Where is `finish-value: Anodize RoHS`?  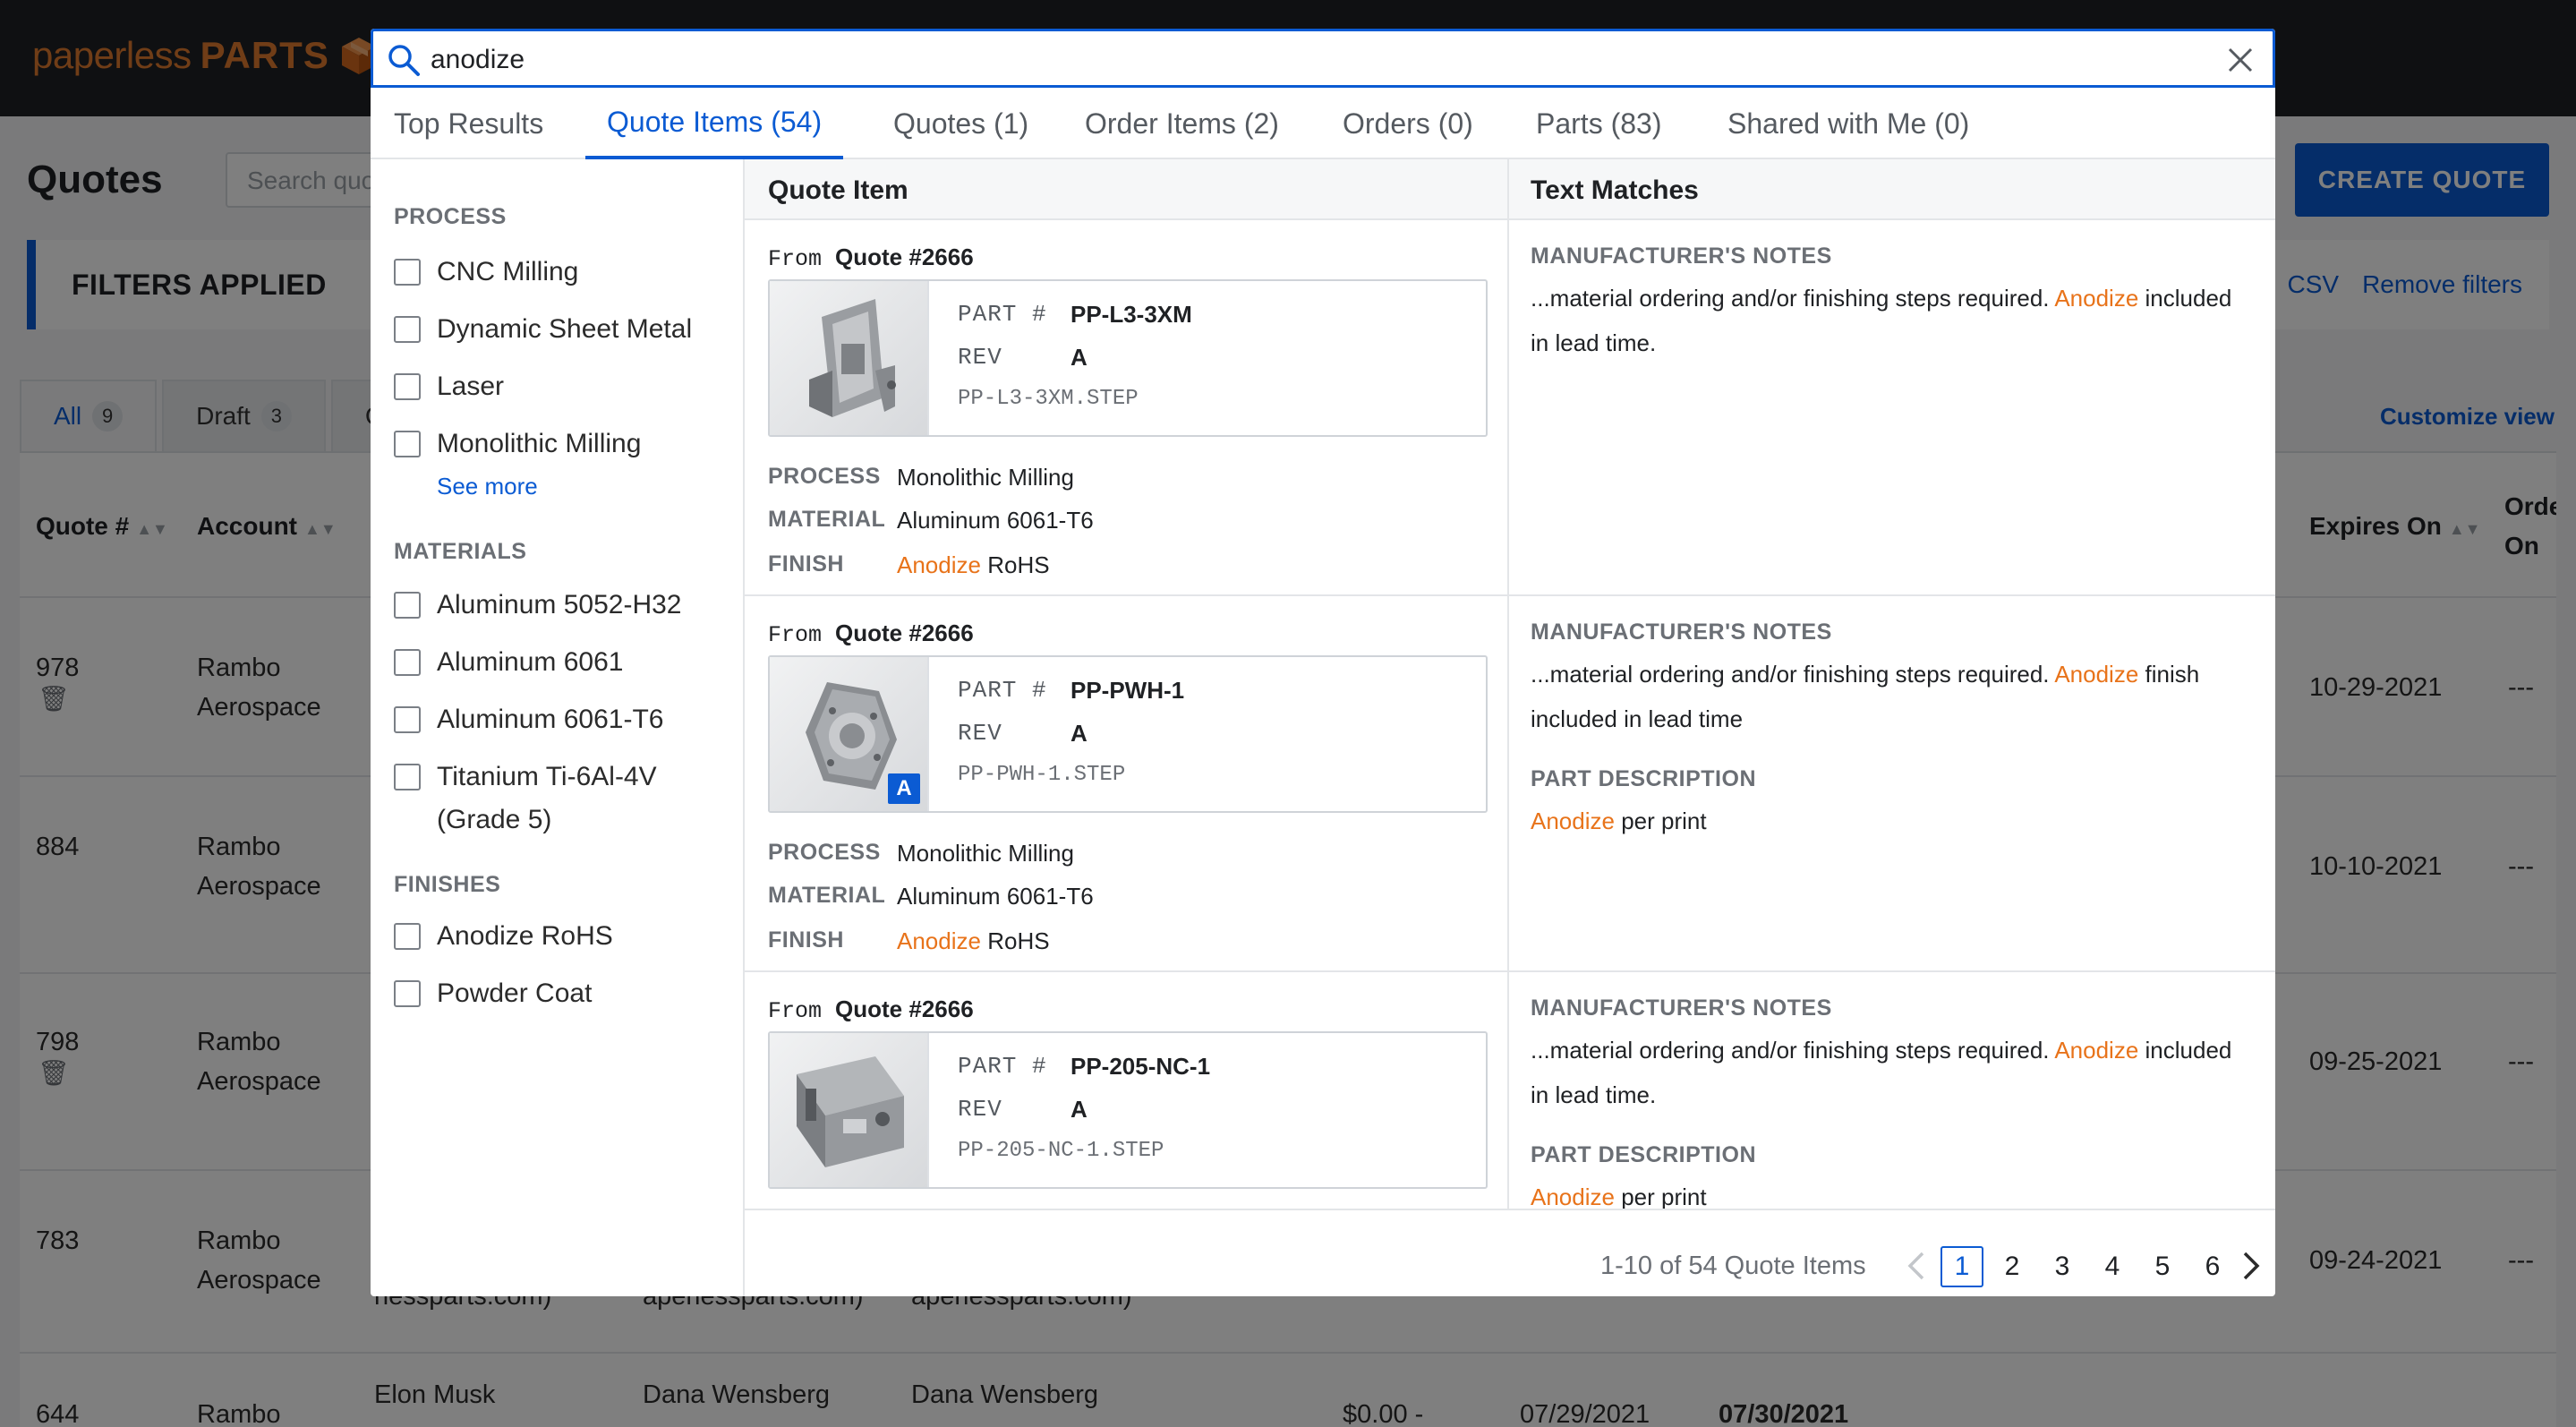 finish-value: Anodize RoHS is located at coordinates (973, 941).